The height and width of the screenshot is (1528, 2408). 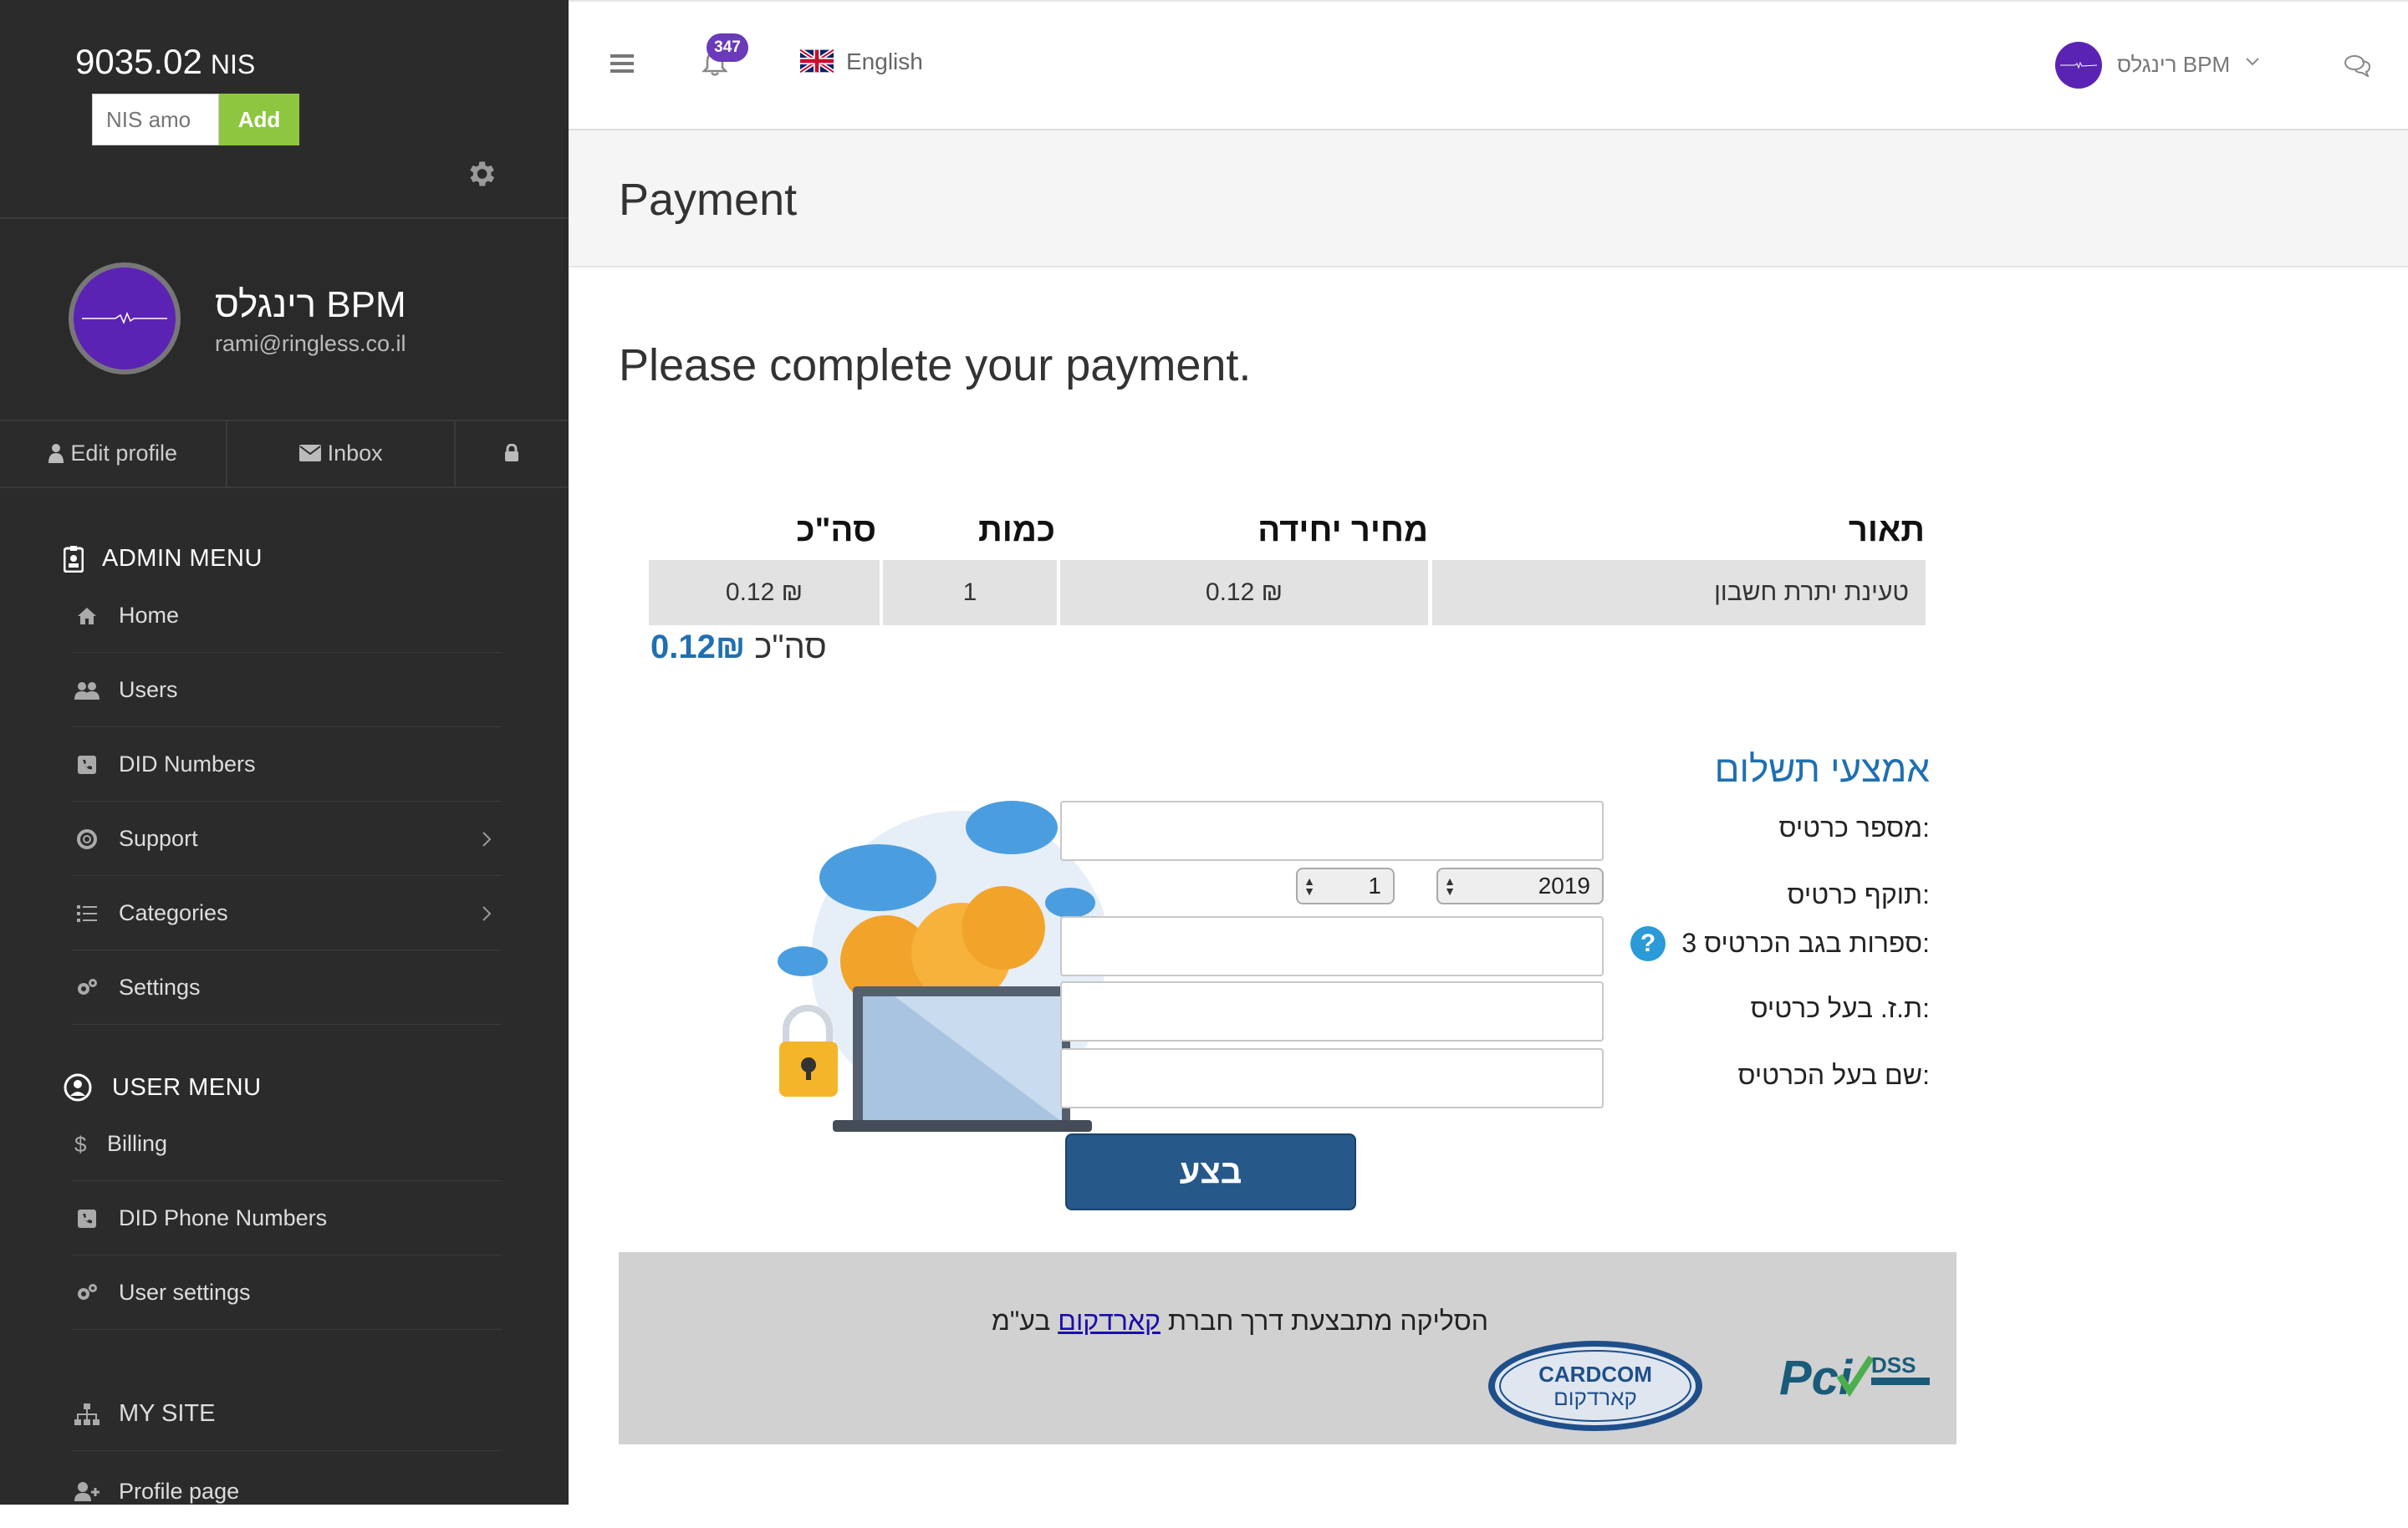 What do you see at coordinates (259, 119) in the screenshot?
I see `add-funds-button: Add` at bounding box center [259, 119].